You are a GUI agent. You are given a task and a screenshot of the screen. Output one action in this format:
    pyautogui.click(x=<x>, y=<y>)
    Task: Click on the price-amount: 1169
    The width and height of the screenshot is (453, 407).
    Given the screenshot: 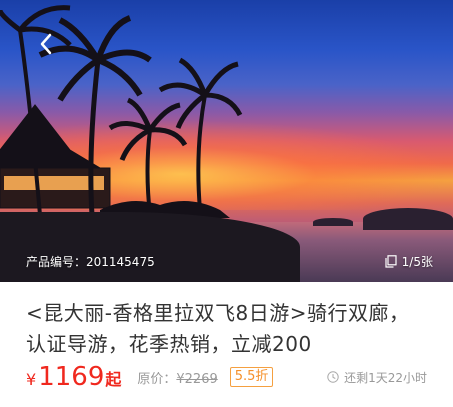 What is the action you would take?
    pyautogui.click(x=71, y=377)
    